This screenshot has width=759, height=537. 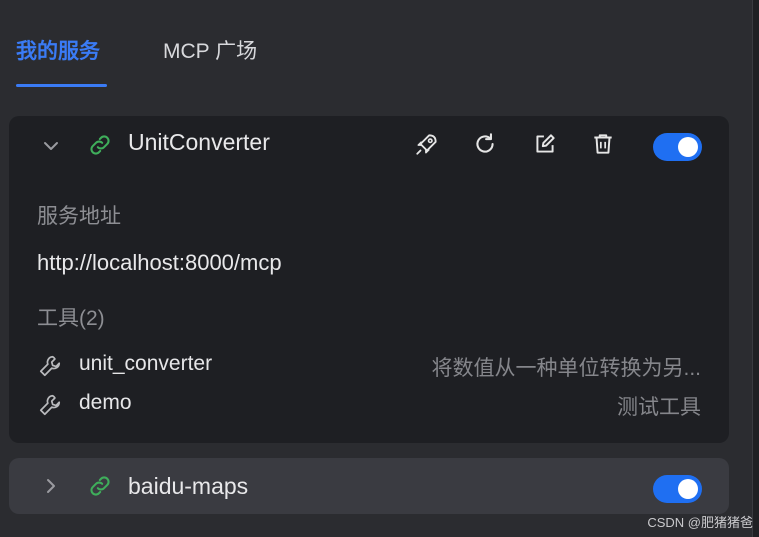 What do you see at coordinates (369, 486) in the screenshot?
I see `service-card-baidu-maps: baidu-maps` at bounding box center [369, 486].